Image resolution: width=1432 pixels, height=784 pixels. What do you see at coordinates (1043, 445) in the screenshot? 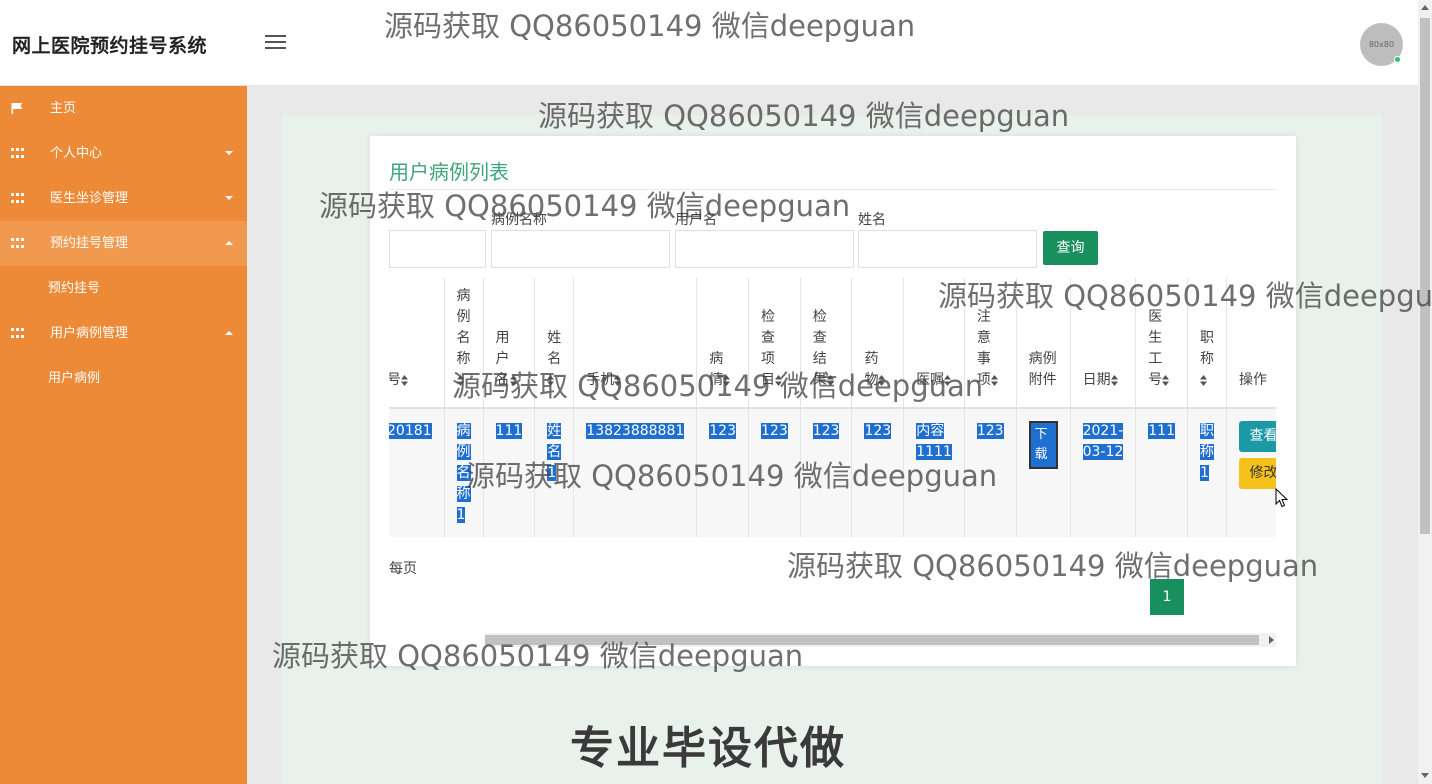
I see `download-button: 下载` at bounding box center [1043, 445].